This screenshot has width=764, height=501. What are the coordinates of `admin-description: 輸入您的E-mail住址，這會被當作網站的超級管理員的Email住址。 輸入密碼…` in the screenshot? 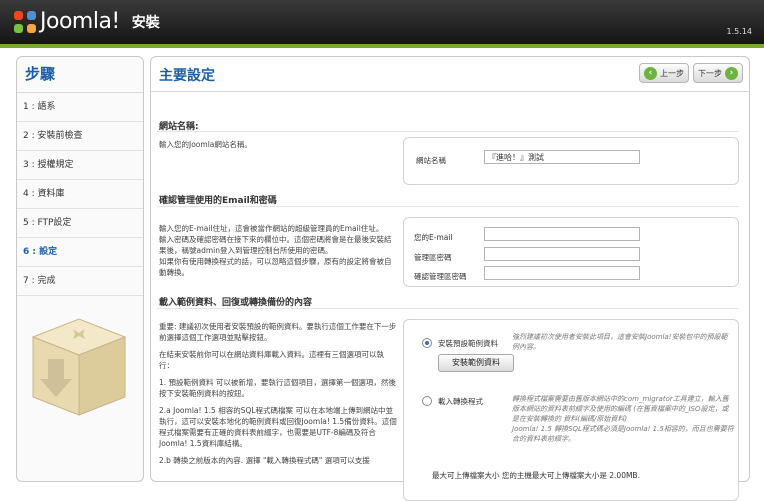 It's located at (278, 250).